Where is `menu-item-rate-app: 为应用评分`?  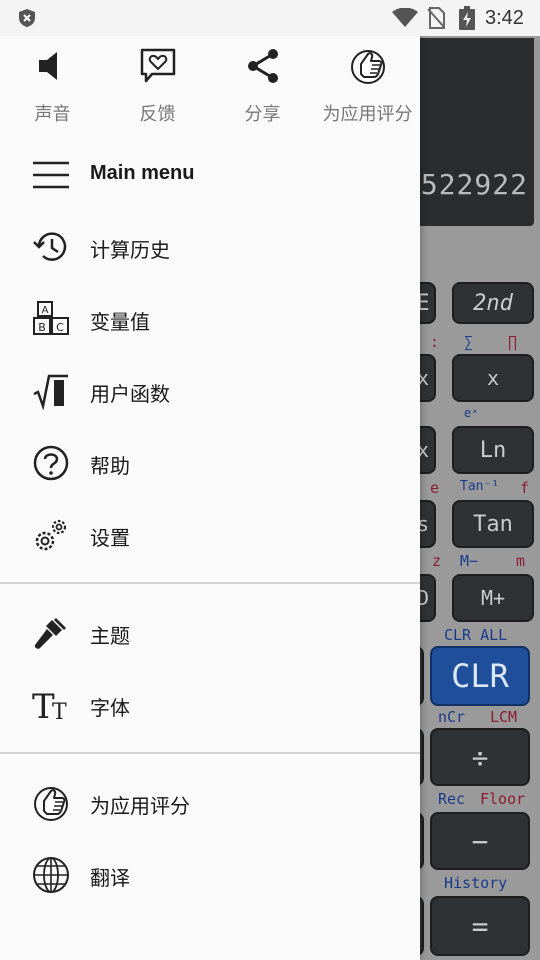 menu-item-rate-app: 为应用评分 is located at coordinates (210, 804).